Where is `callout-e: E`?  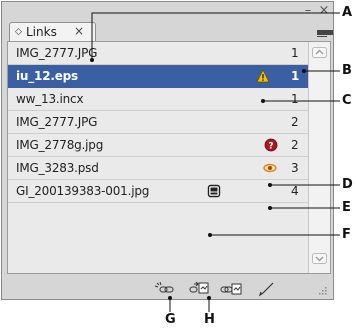
callout-e: E is located at coordinates (346, 207).